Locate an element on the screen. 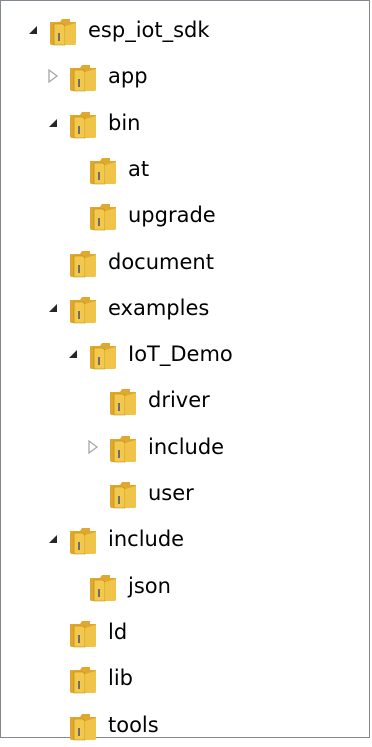 This screenshot has width=372, height=747. tree-item-label: user is located at coordinates (171, 493).